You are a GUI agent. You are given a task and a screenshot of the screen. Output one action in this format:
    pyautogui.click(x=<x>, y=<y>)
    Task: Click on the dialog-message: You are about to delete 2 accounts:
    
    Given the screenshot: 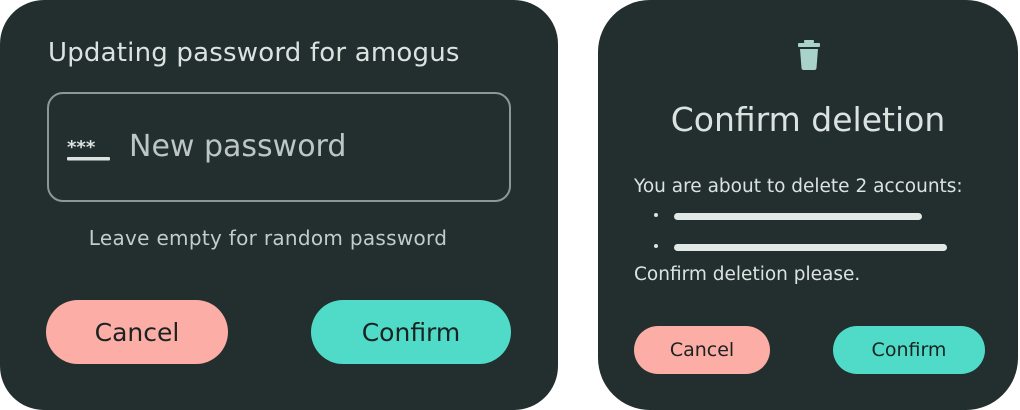 What is the action you would take?
    pyautogui.click(x=798, y=186)
    